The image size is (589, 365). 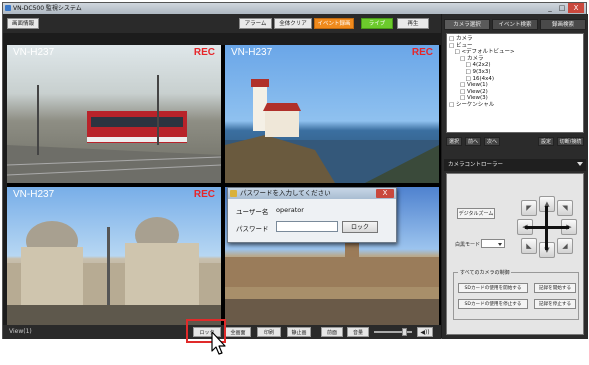 I want to click on tree-item: □ View(1), so click(x=515, y=85).